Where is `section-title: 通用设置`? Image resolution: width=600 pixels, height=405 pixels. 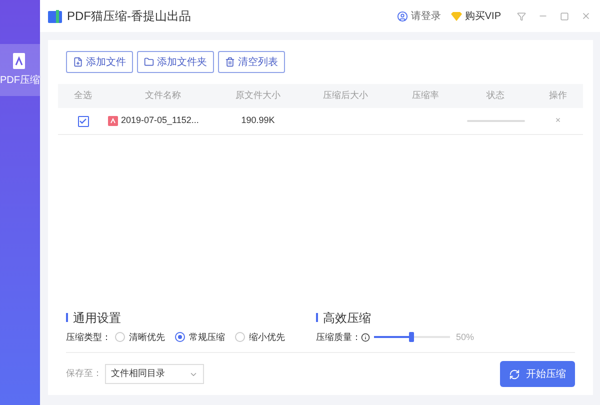
section-title: 通用设置 is located at coordinates (97, 318).